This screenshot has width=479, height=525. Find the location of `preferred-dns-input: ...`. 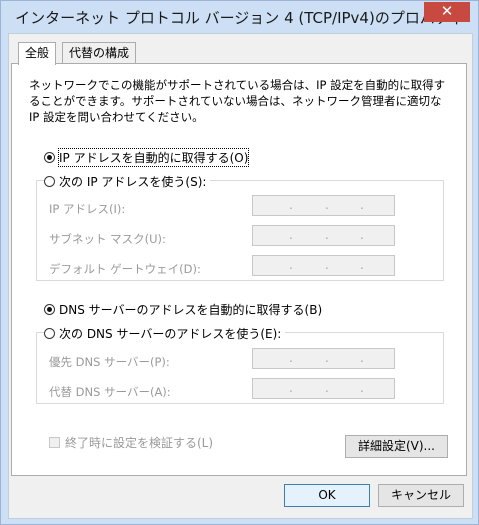

preferred-dns-input: ... is located at coordinates (323, 358).